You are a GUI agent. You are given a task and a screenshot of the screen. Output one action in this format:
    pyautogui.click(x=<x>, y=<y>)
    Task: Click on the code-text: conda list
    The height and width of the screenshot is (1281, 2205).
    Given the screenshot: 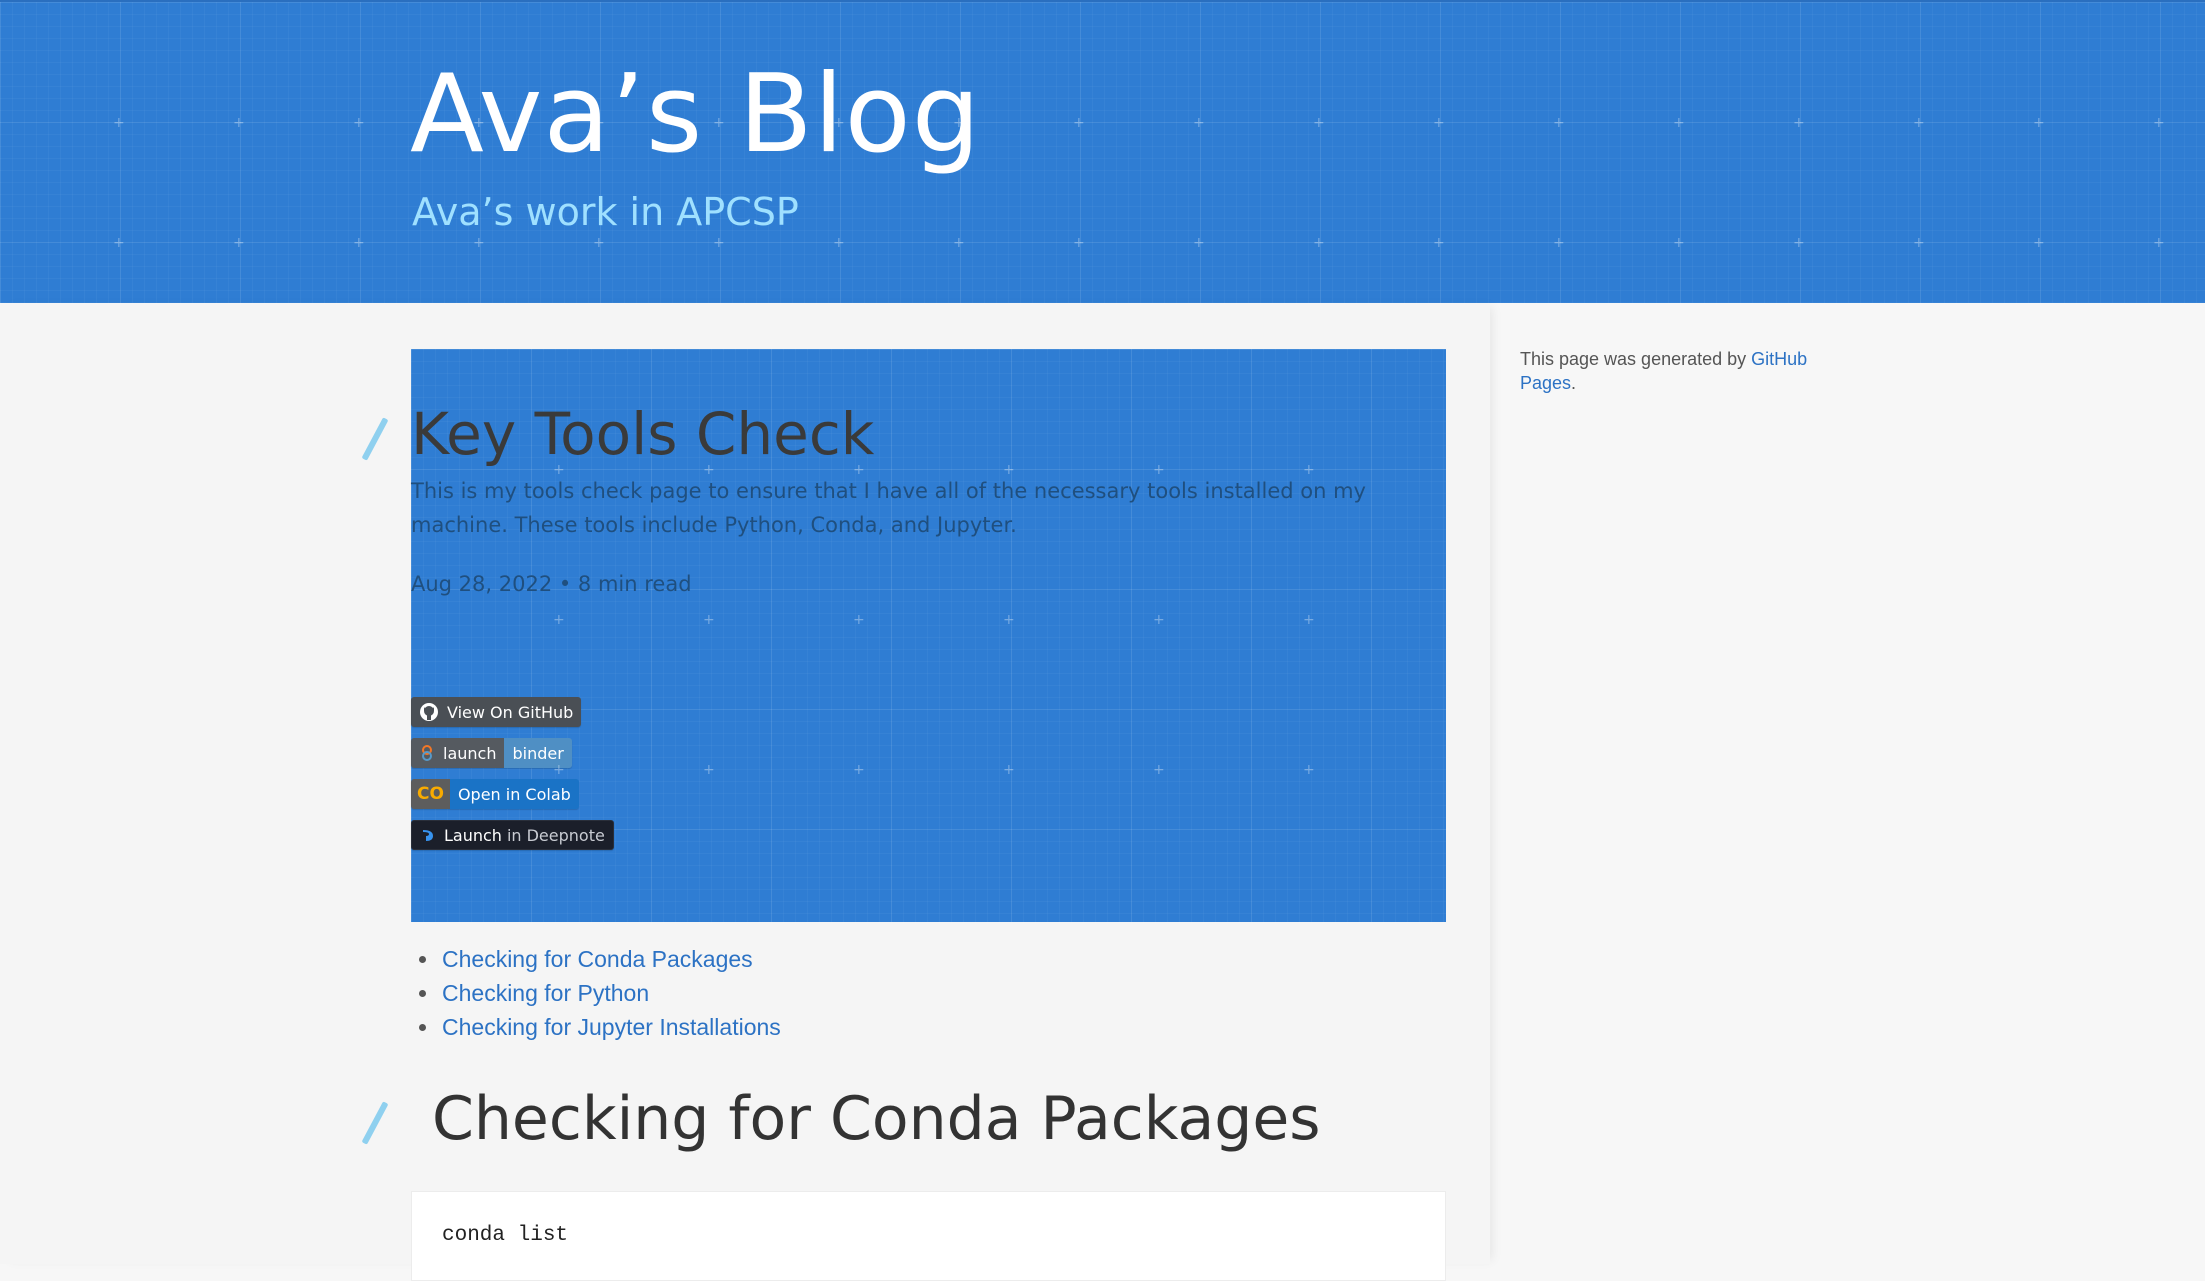 What is the action you would take?
    pyautogui.click(x=505, y=1235)
    